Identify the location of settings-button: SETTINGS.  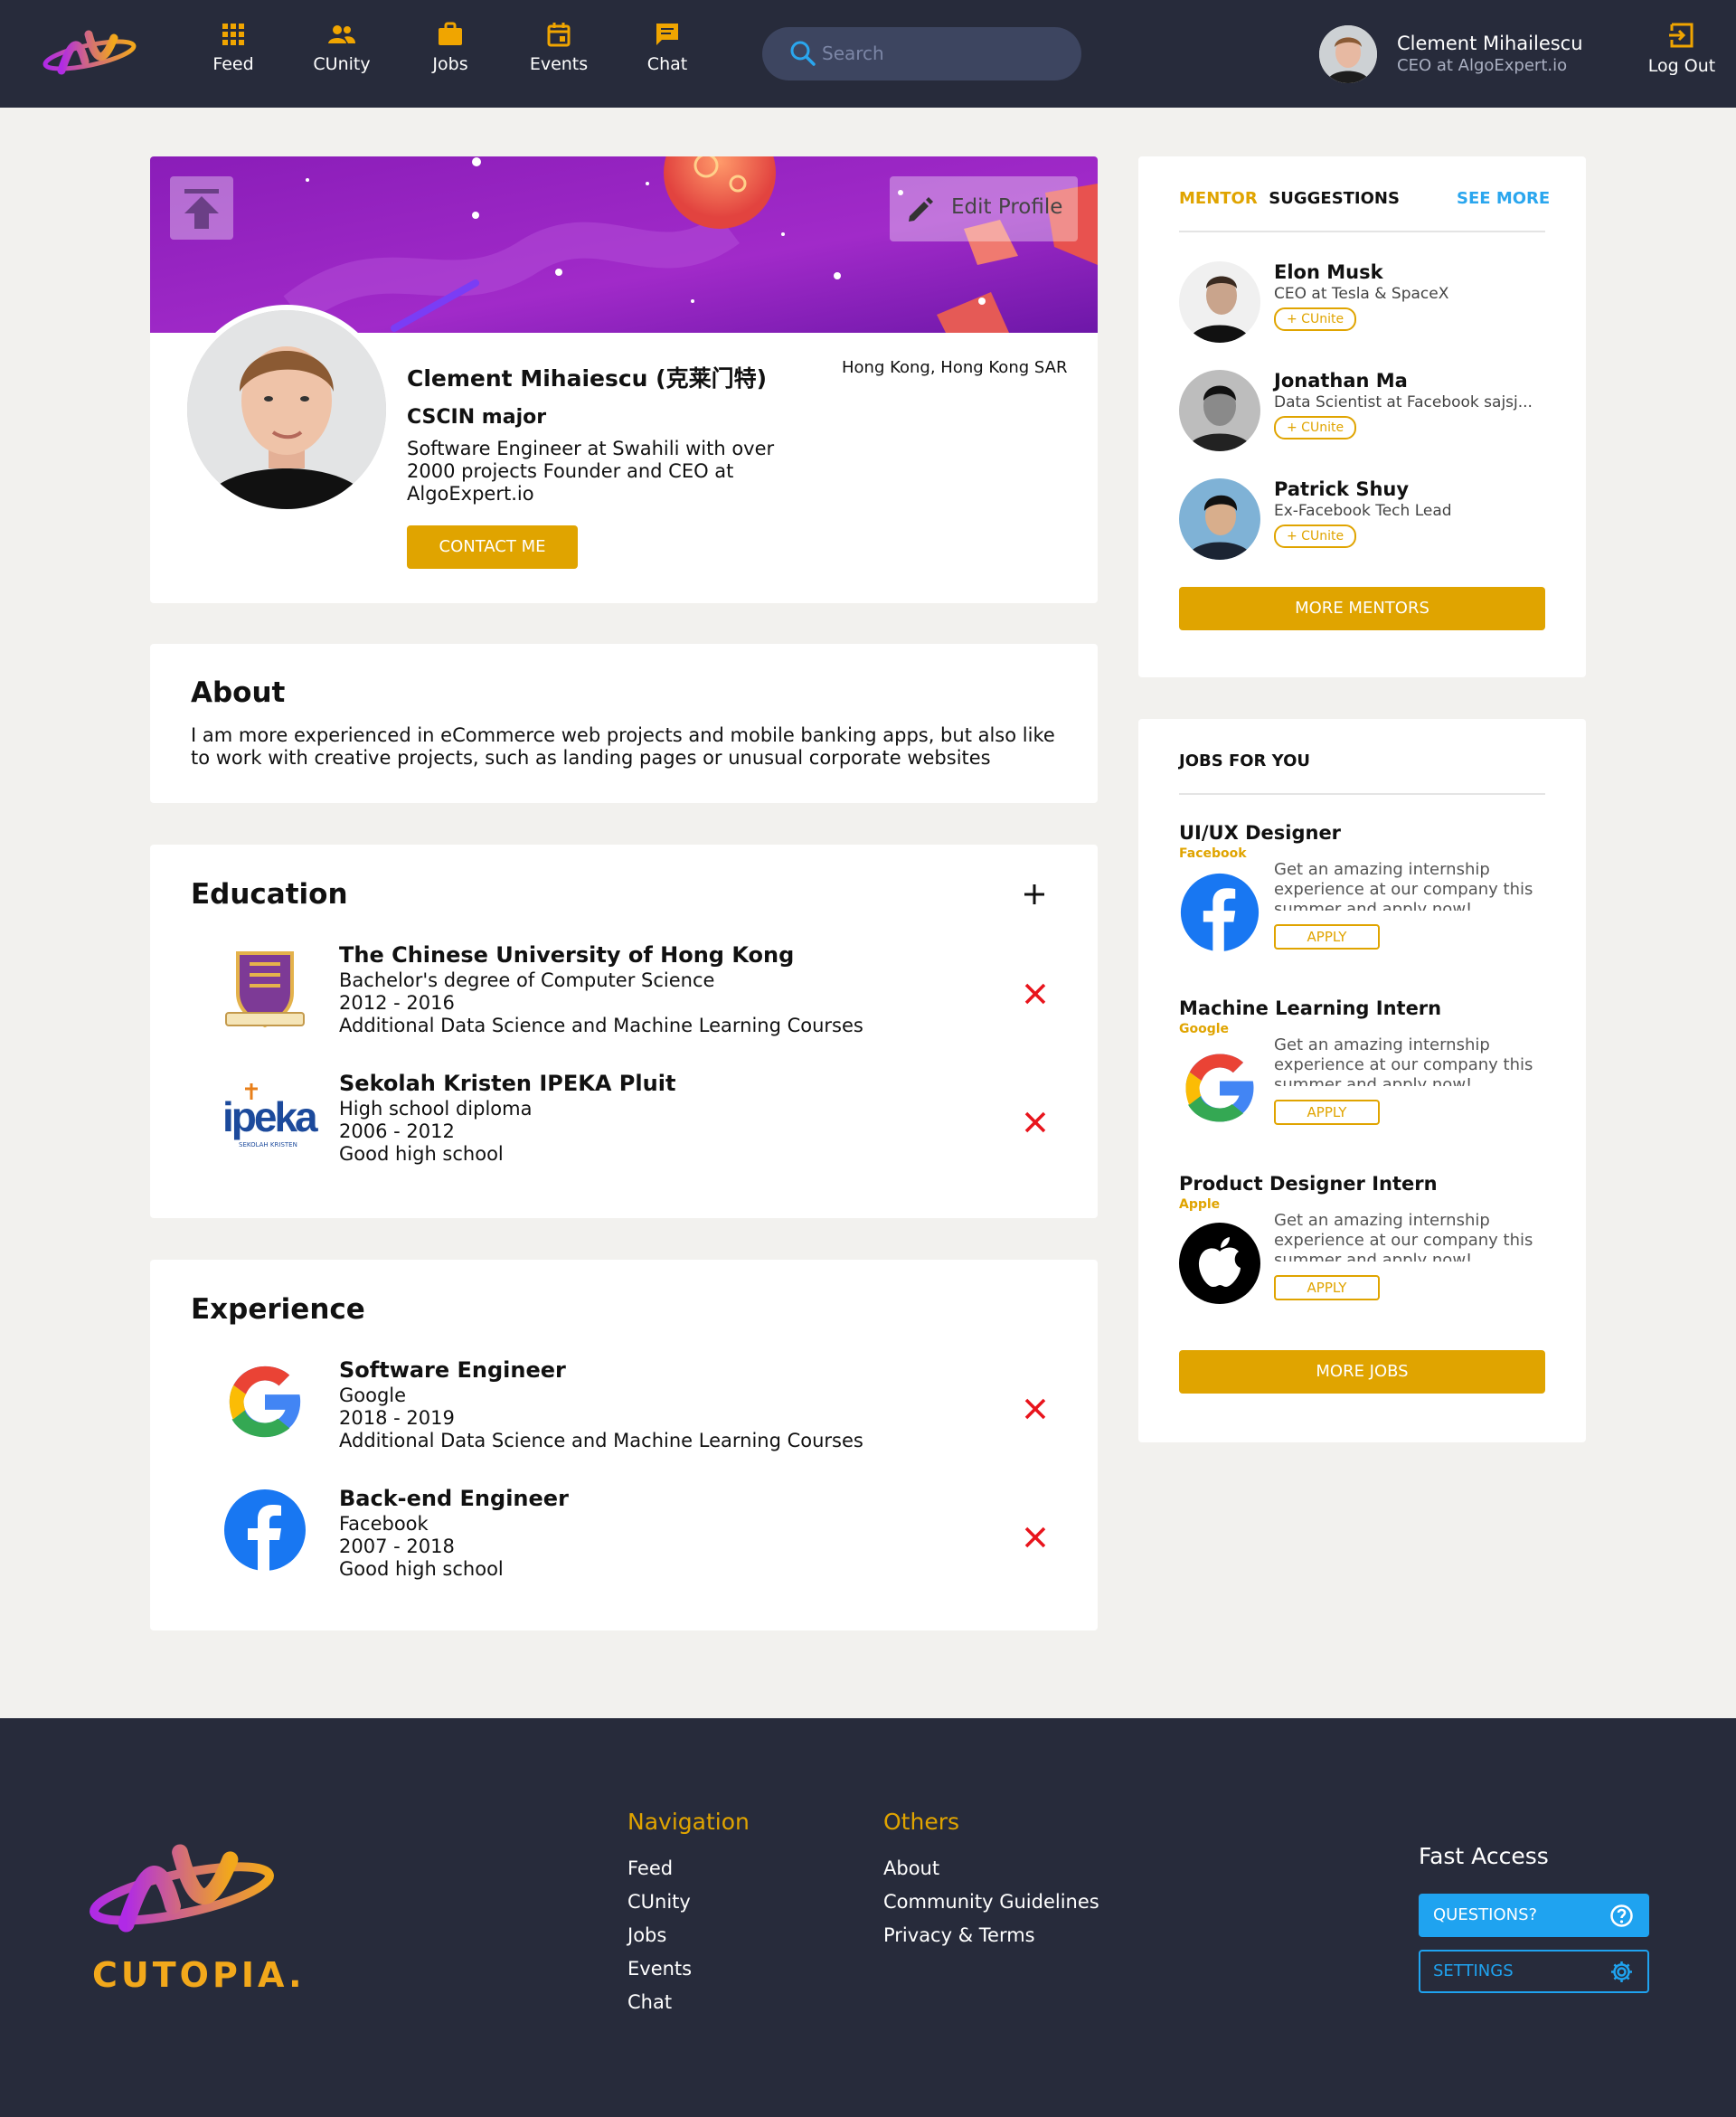
(1534, 1971).